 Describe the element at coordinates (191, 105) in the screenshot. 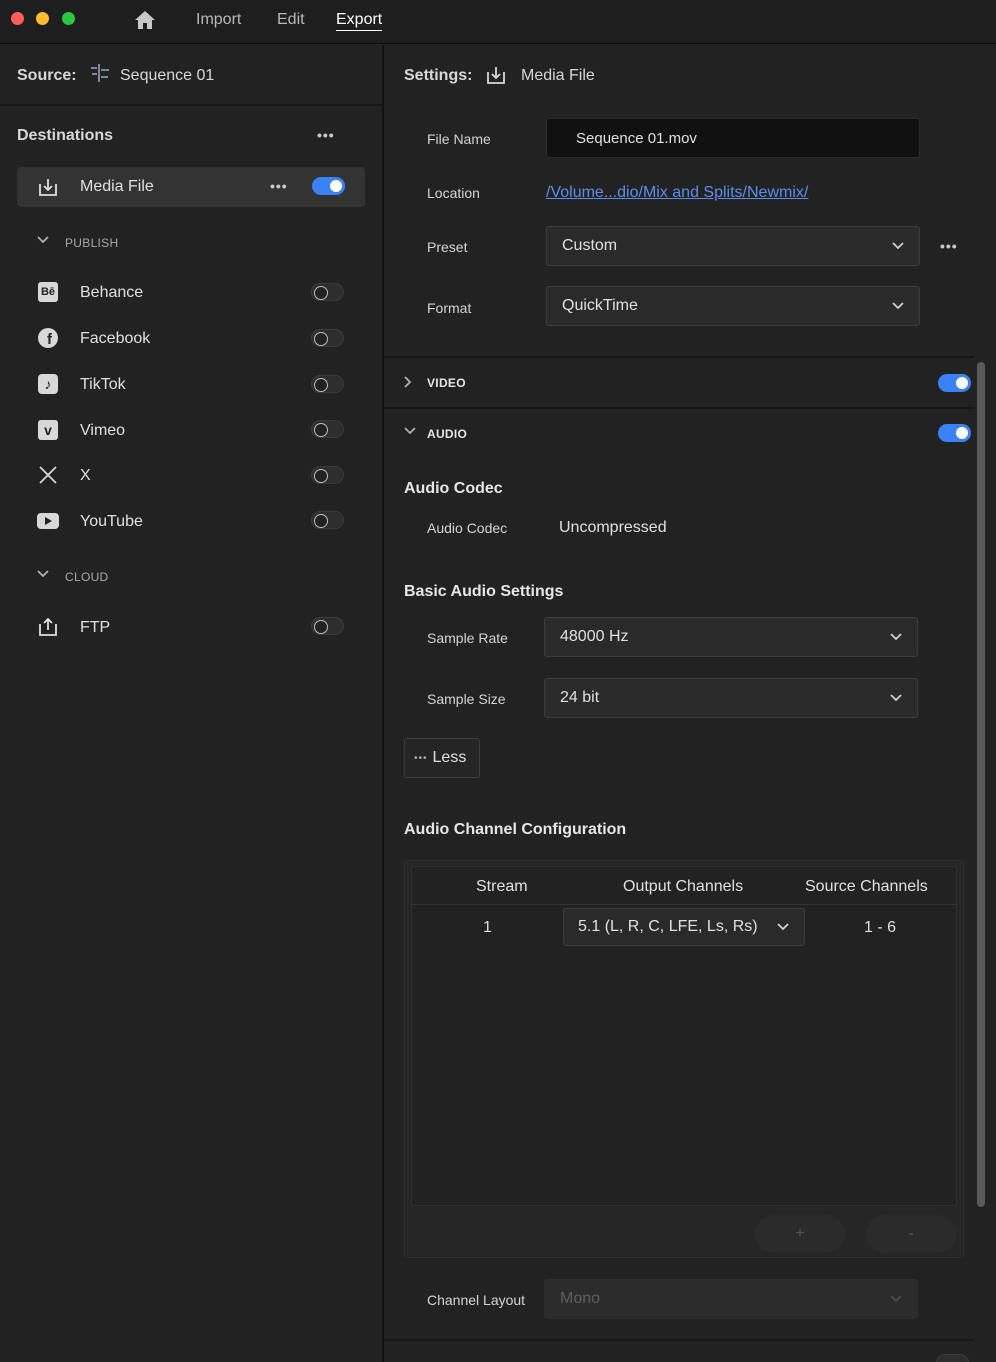

I see `source-divider` at that location.